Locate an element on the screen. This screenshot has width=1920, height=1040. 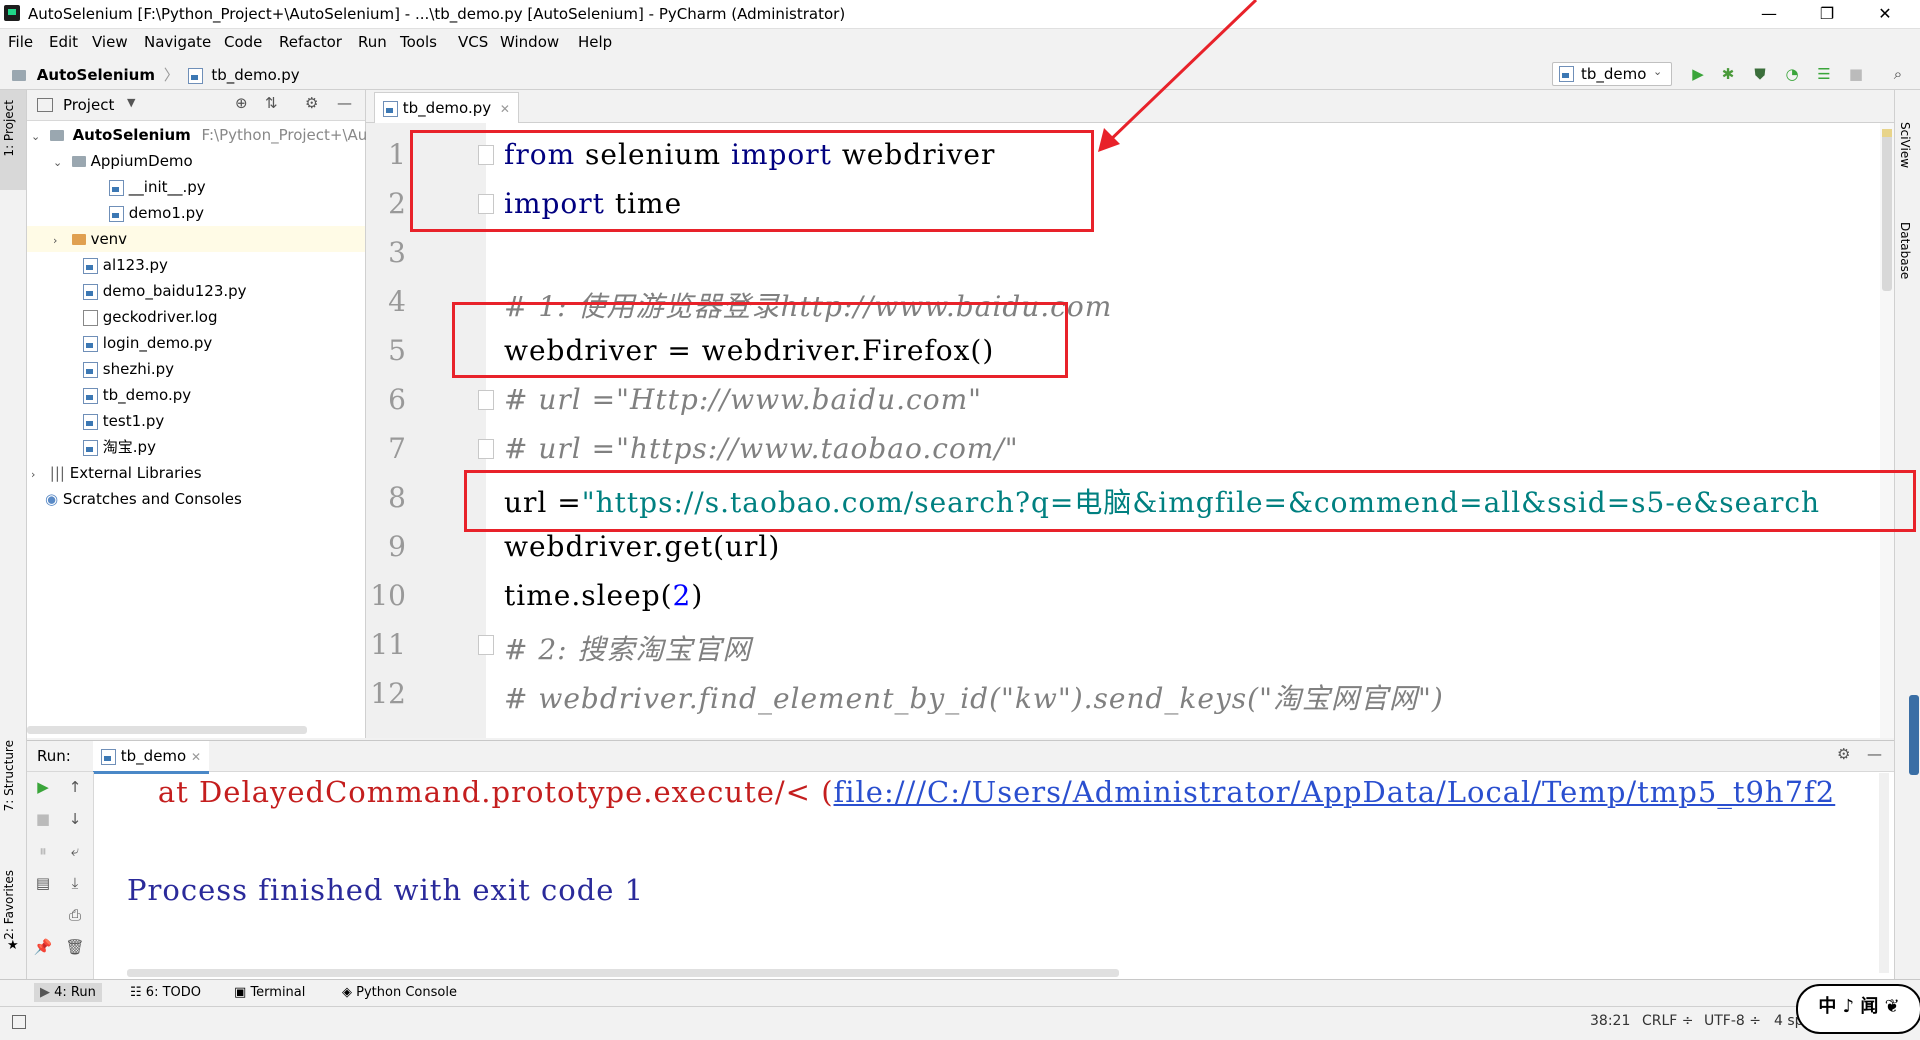
line-number: 2 is located at coordinates (397, 203).